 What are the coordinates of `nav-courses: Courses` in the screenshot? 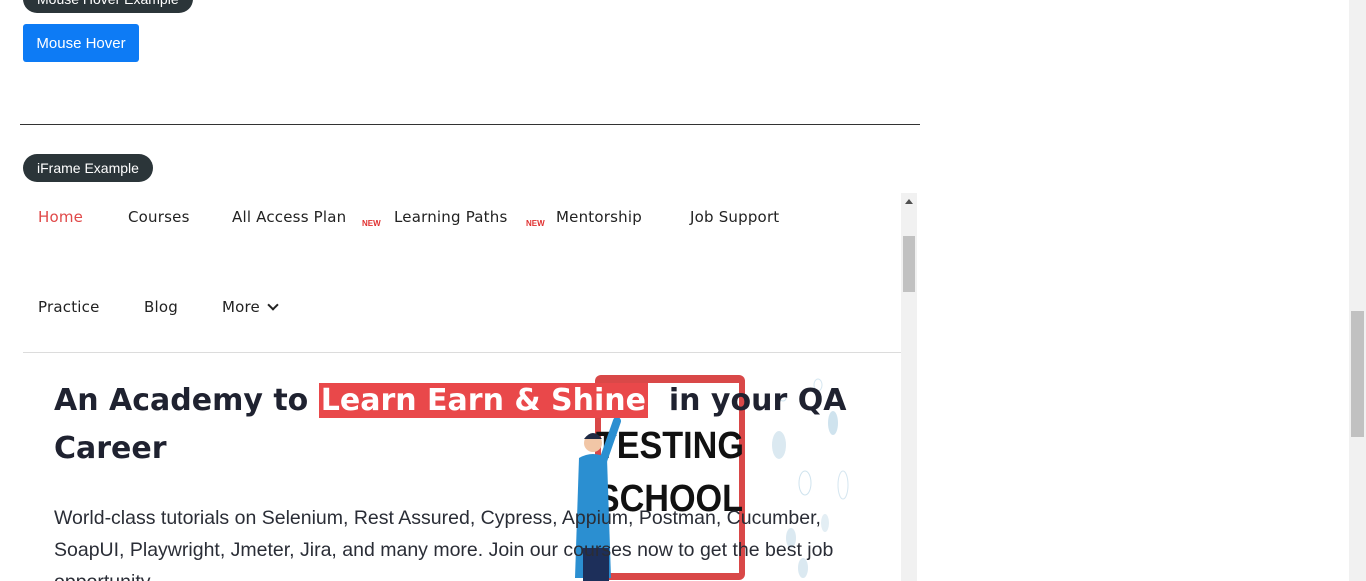 It's located at (159, 217).